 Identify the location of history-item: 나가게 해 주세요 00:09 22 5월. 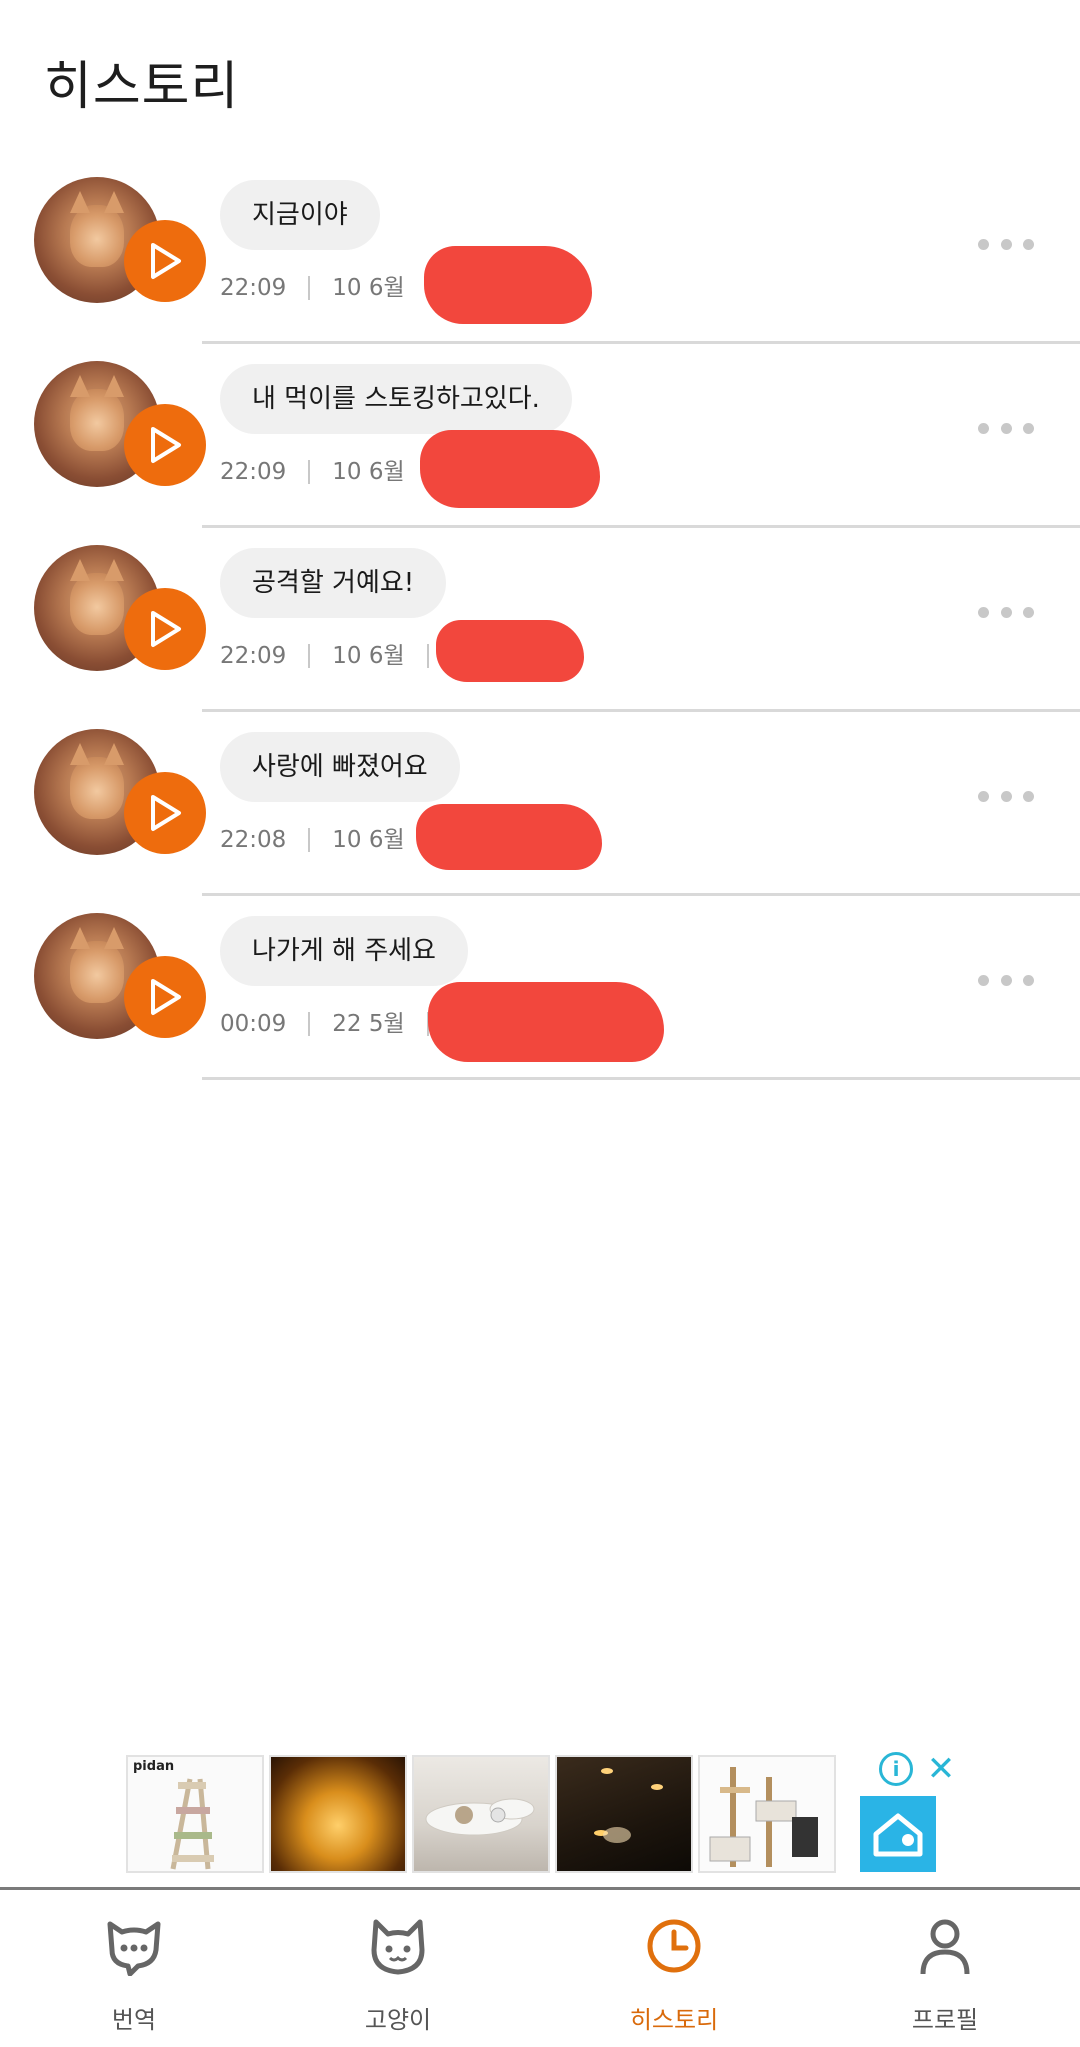
(540, 988).